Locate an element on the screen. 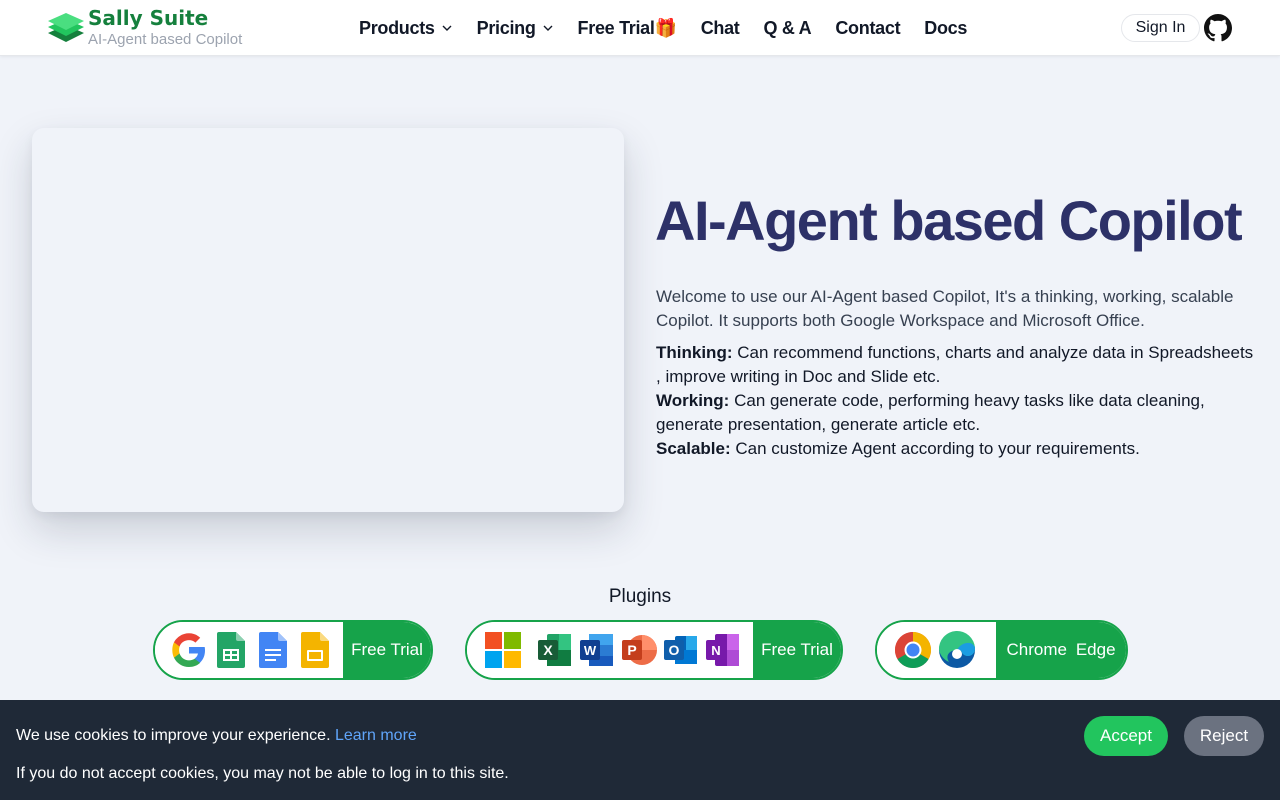 This screenshot has height=800, width=1280. svg-text: P is located at coordinates (631, 650).